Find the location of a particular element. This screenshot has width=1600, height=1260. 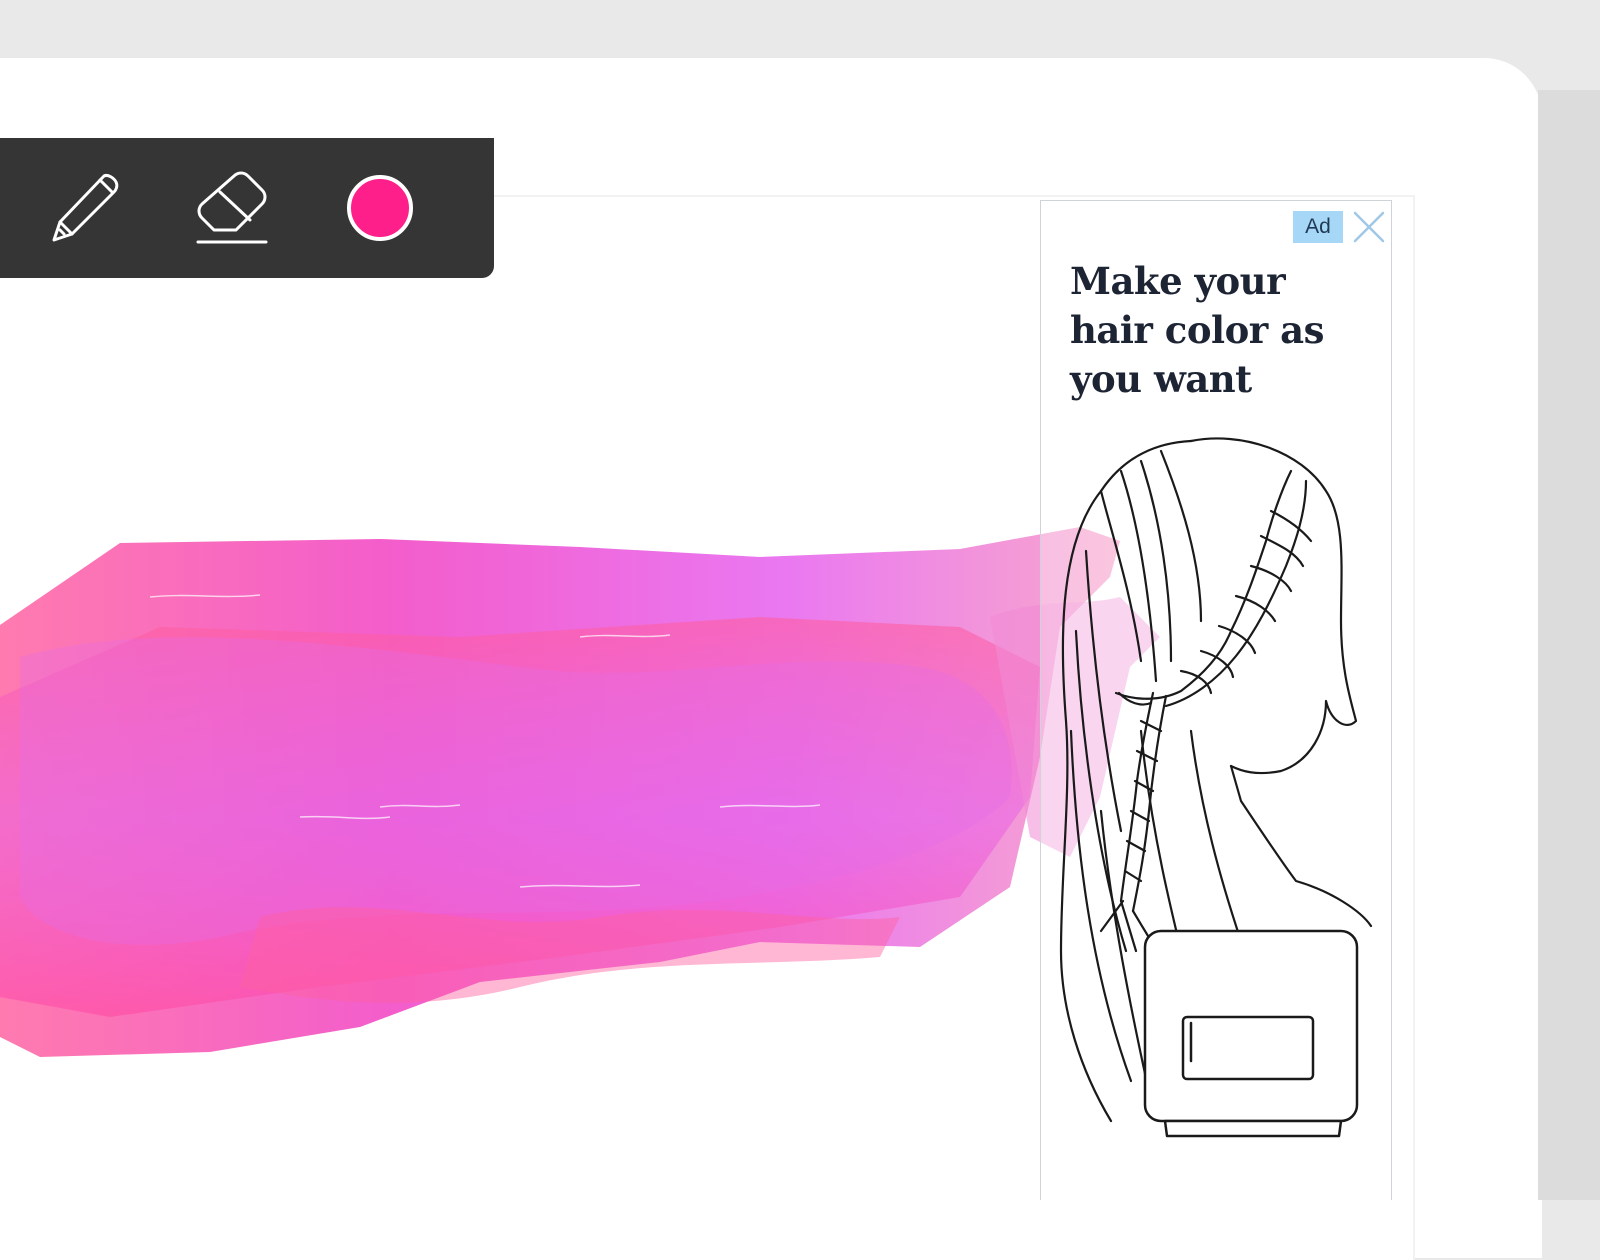

drawing-toolbar is located at coordinates (247, 208).